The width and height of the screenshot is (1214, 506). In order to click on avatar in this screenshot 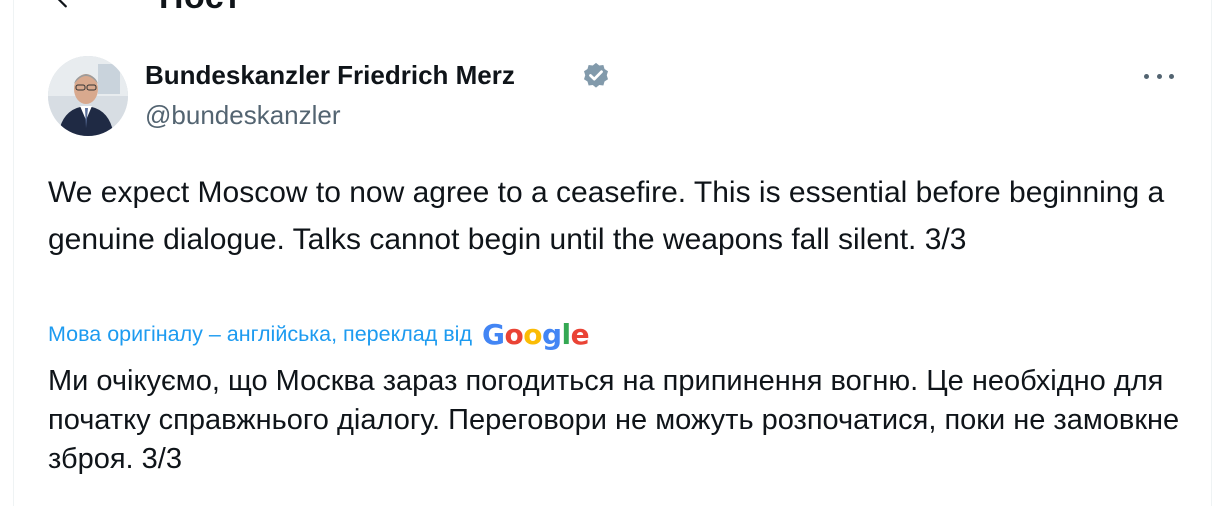, I will do `click(88, 96)`.